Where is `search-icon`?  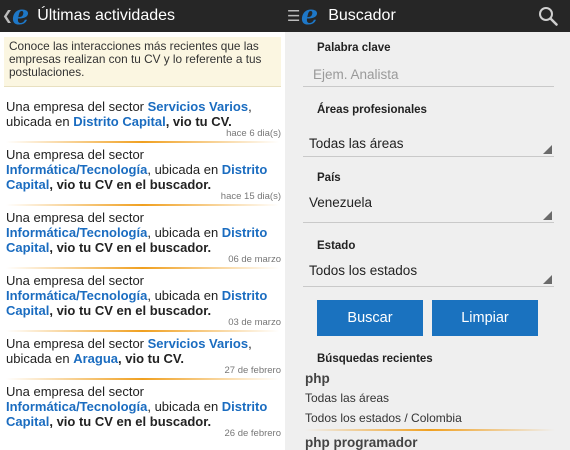
search-icon is located at coordinates (548, 16).